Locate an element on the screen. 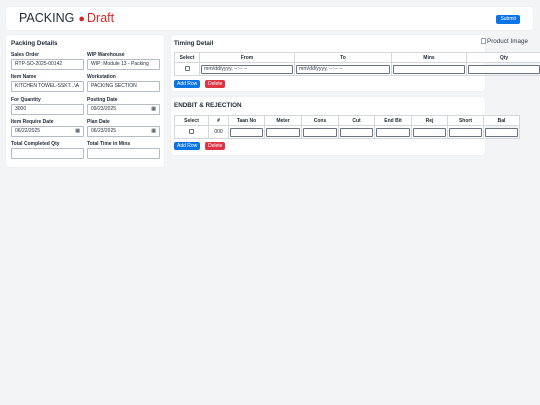  posting-date-value: 09/23/2025 is located at coordinates (104, 109).